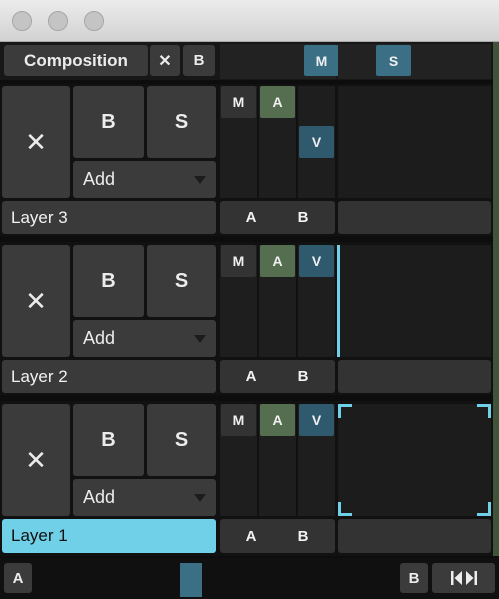 Image resolution: width=499 pixels, height=599 pixels. Describe the element at coordinates (414, 578) in the screenshot. I see `crossfader-b-button: B` at that location.